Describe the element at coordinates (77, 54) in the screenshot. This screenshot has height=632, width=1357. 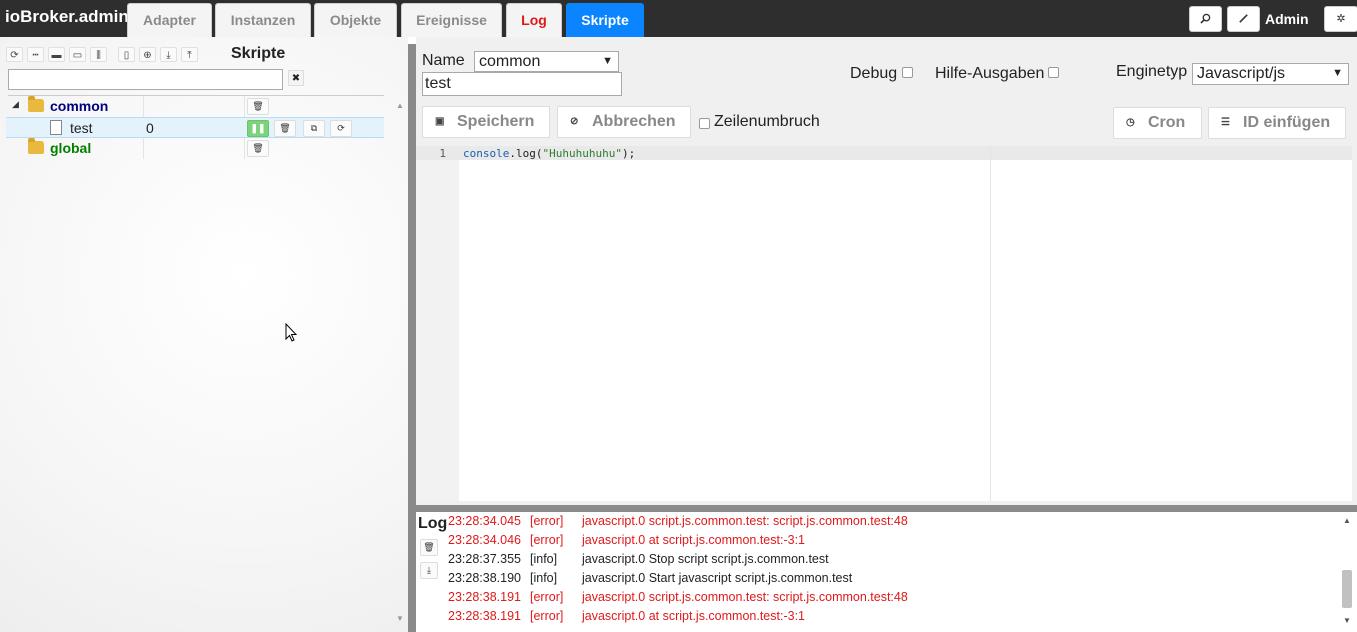
I see `folder-open-icon: ▭` at that location.